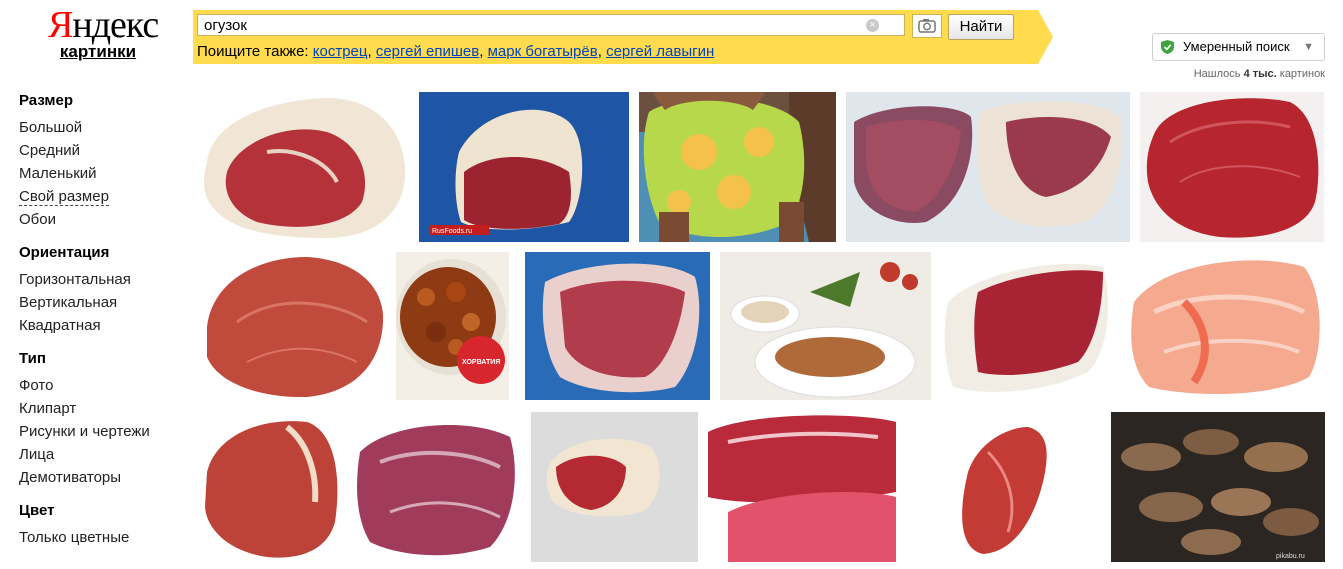  I want to click on food-plate-image, so click(825, 326).